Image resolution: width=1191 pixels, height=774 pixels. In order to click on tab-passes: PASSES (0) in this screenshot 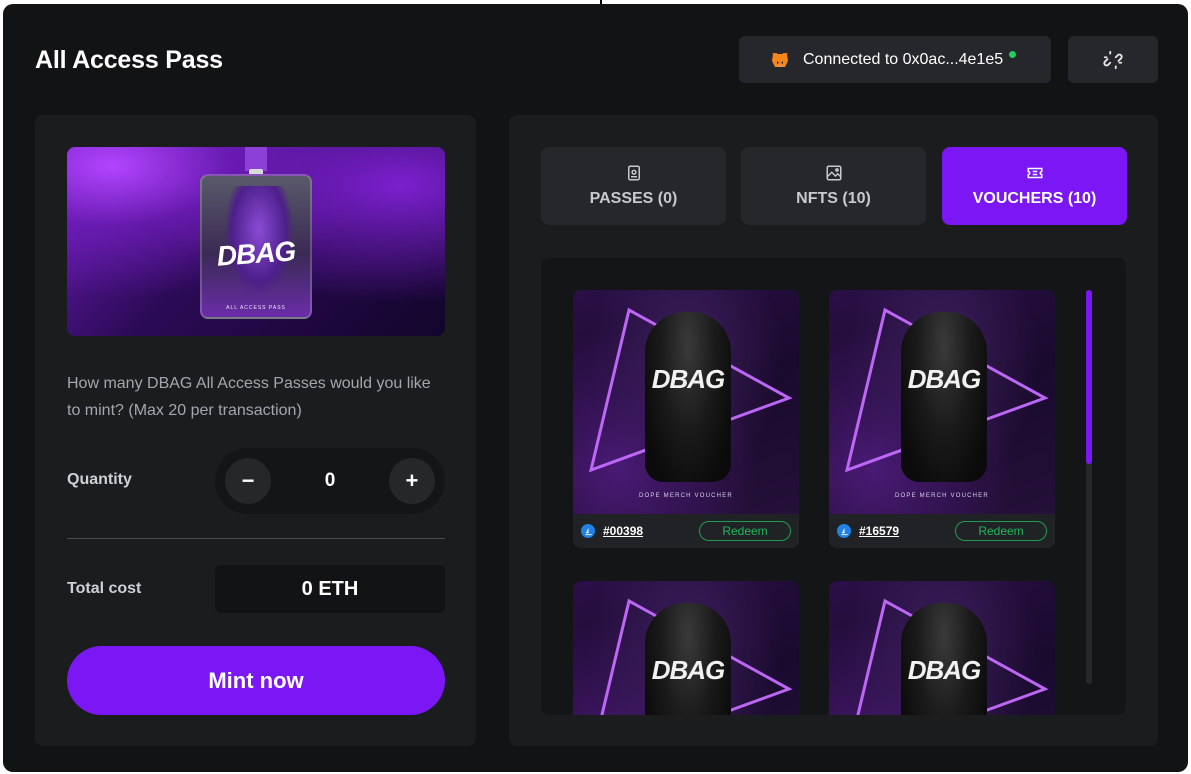, I will do `click(633, 186)`.